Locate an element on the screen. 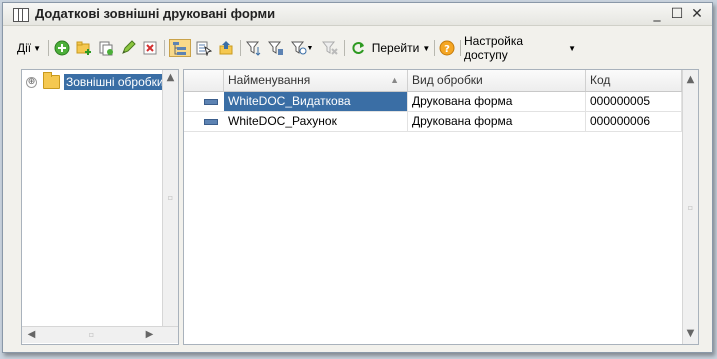  help-icon: ? is located at coordinates (447, 48).